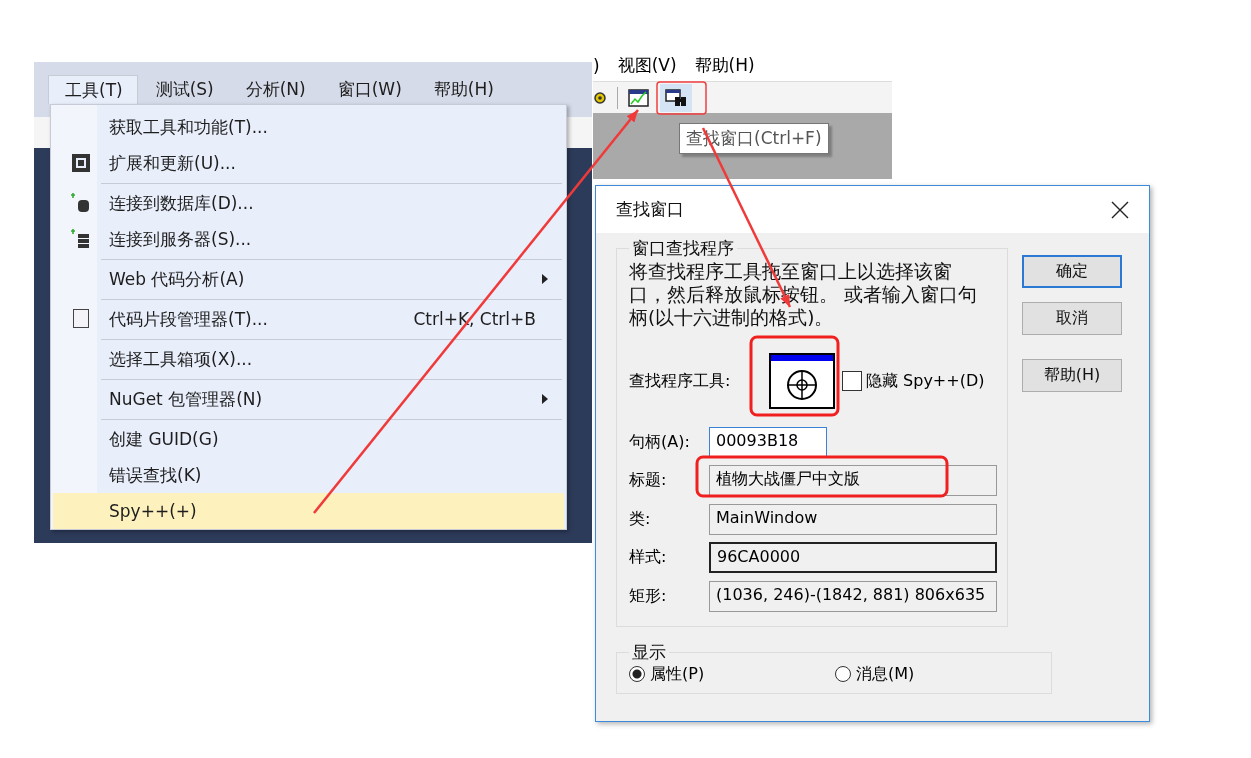 The height and width of the screenshot is (758, 1251). I want to click on window-title: 查找窗口, so click(650, 209).